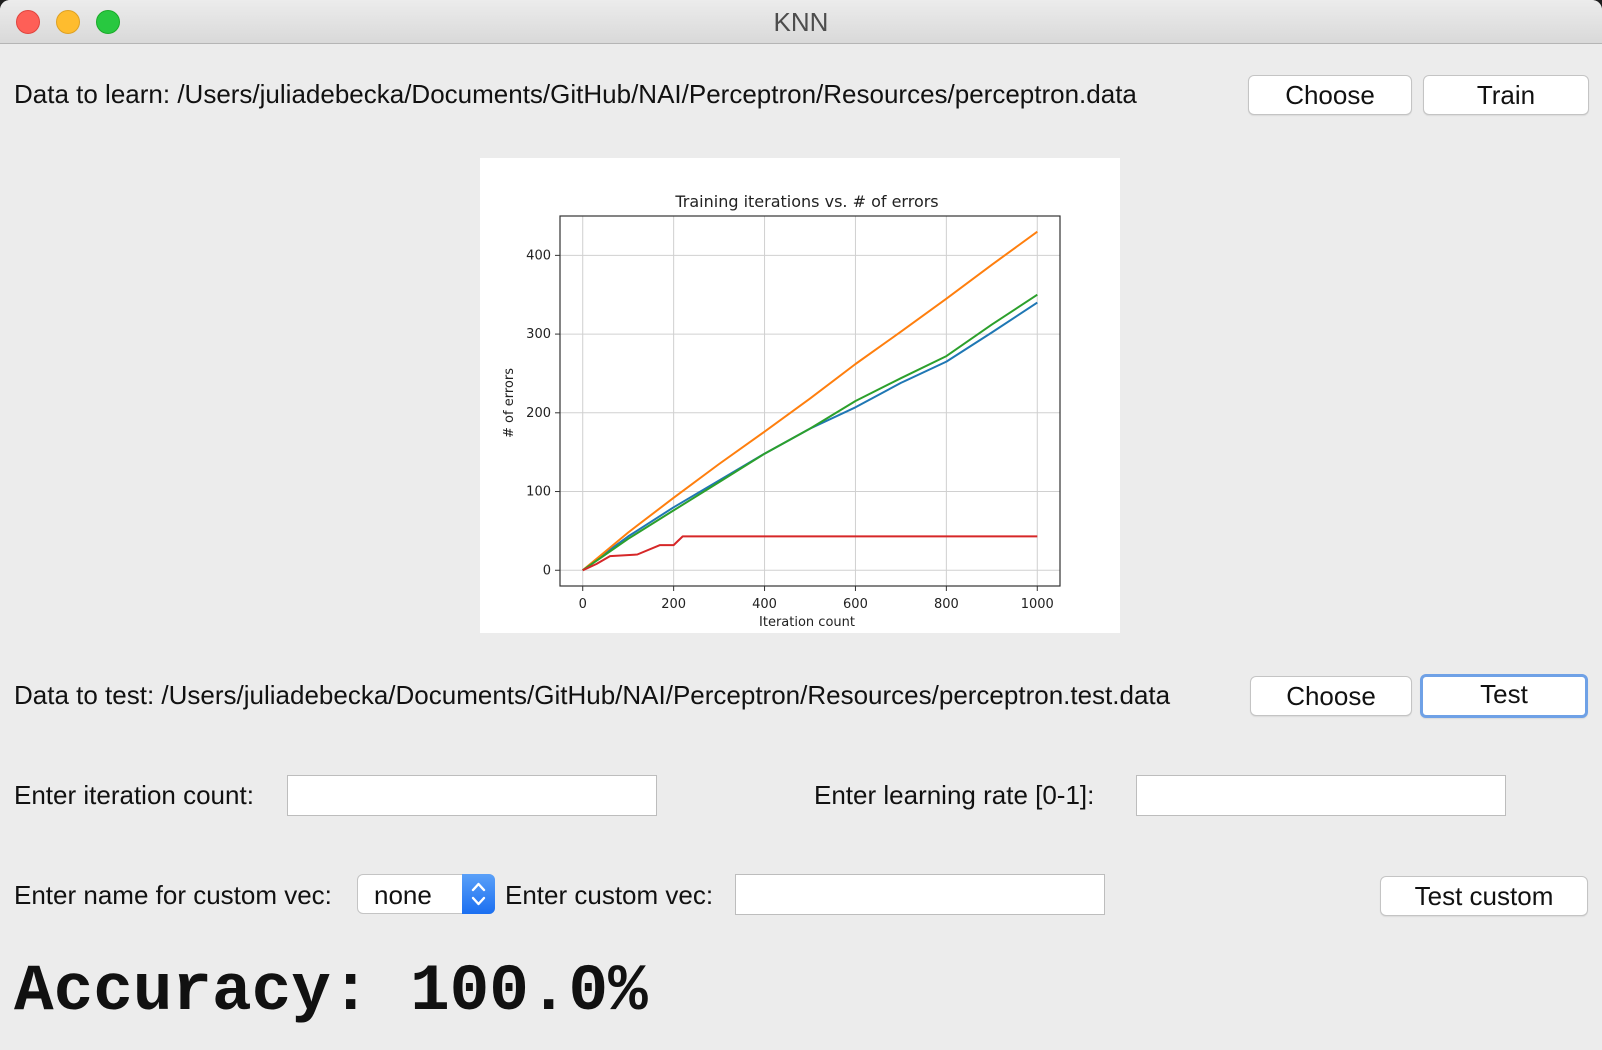 This screenshot has width=1602, height=1050. I want to click on y-tick-label: 0, so click(547, 570).